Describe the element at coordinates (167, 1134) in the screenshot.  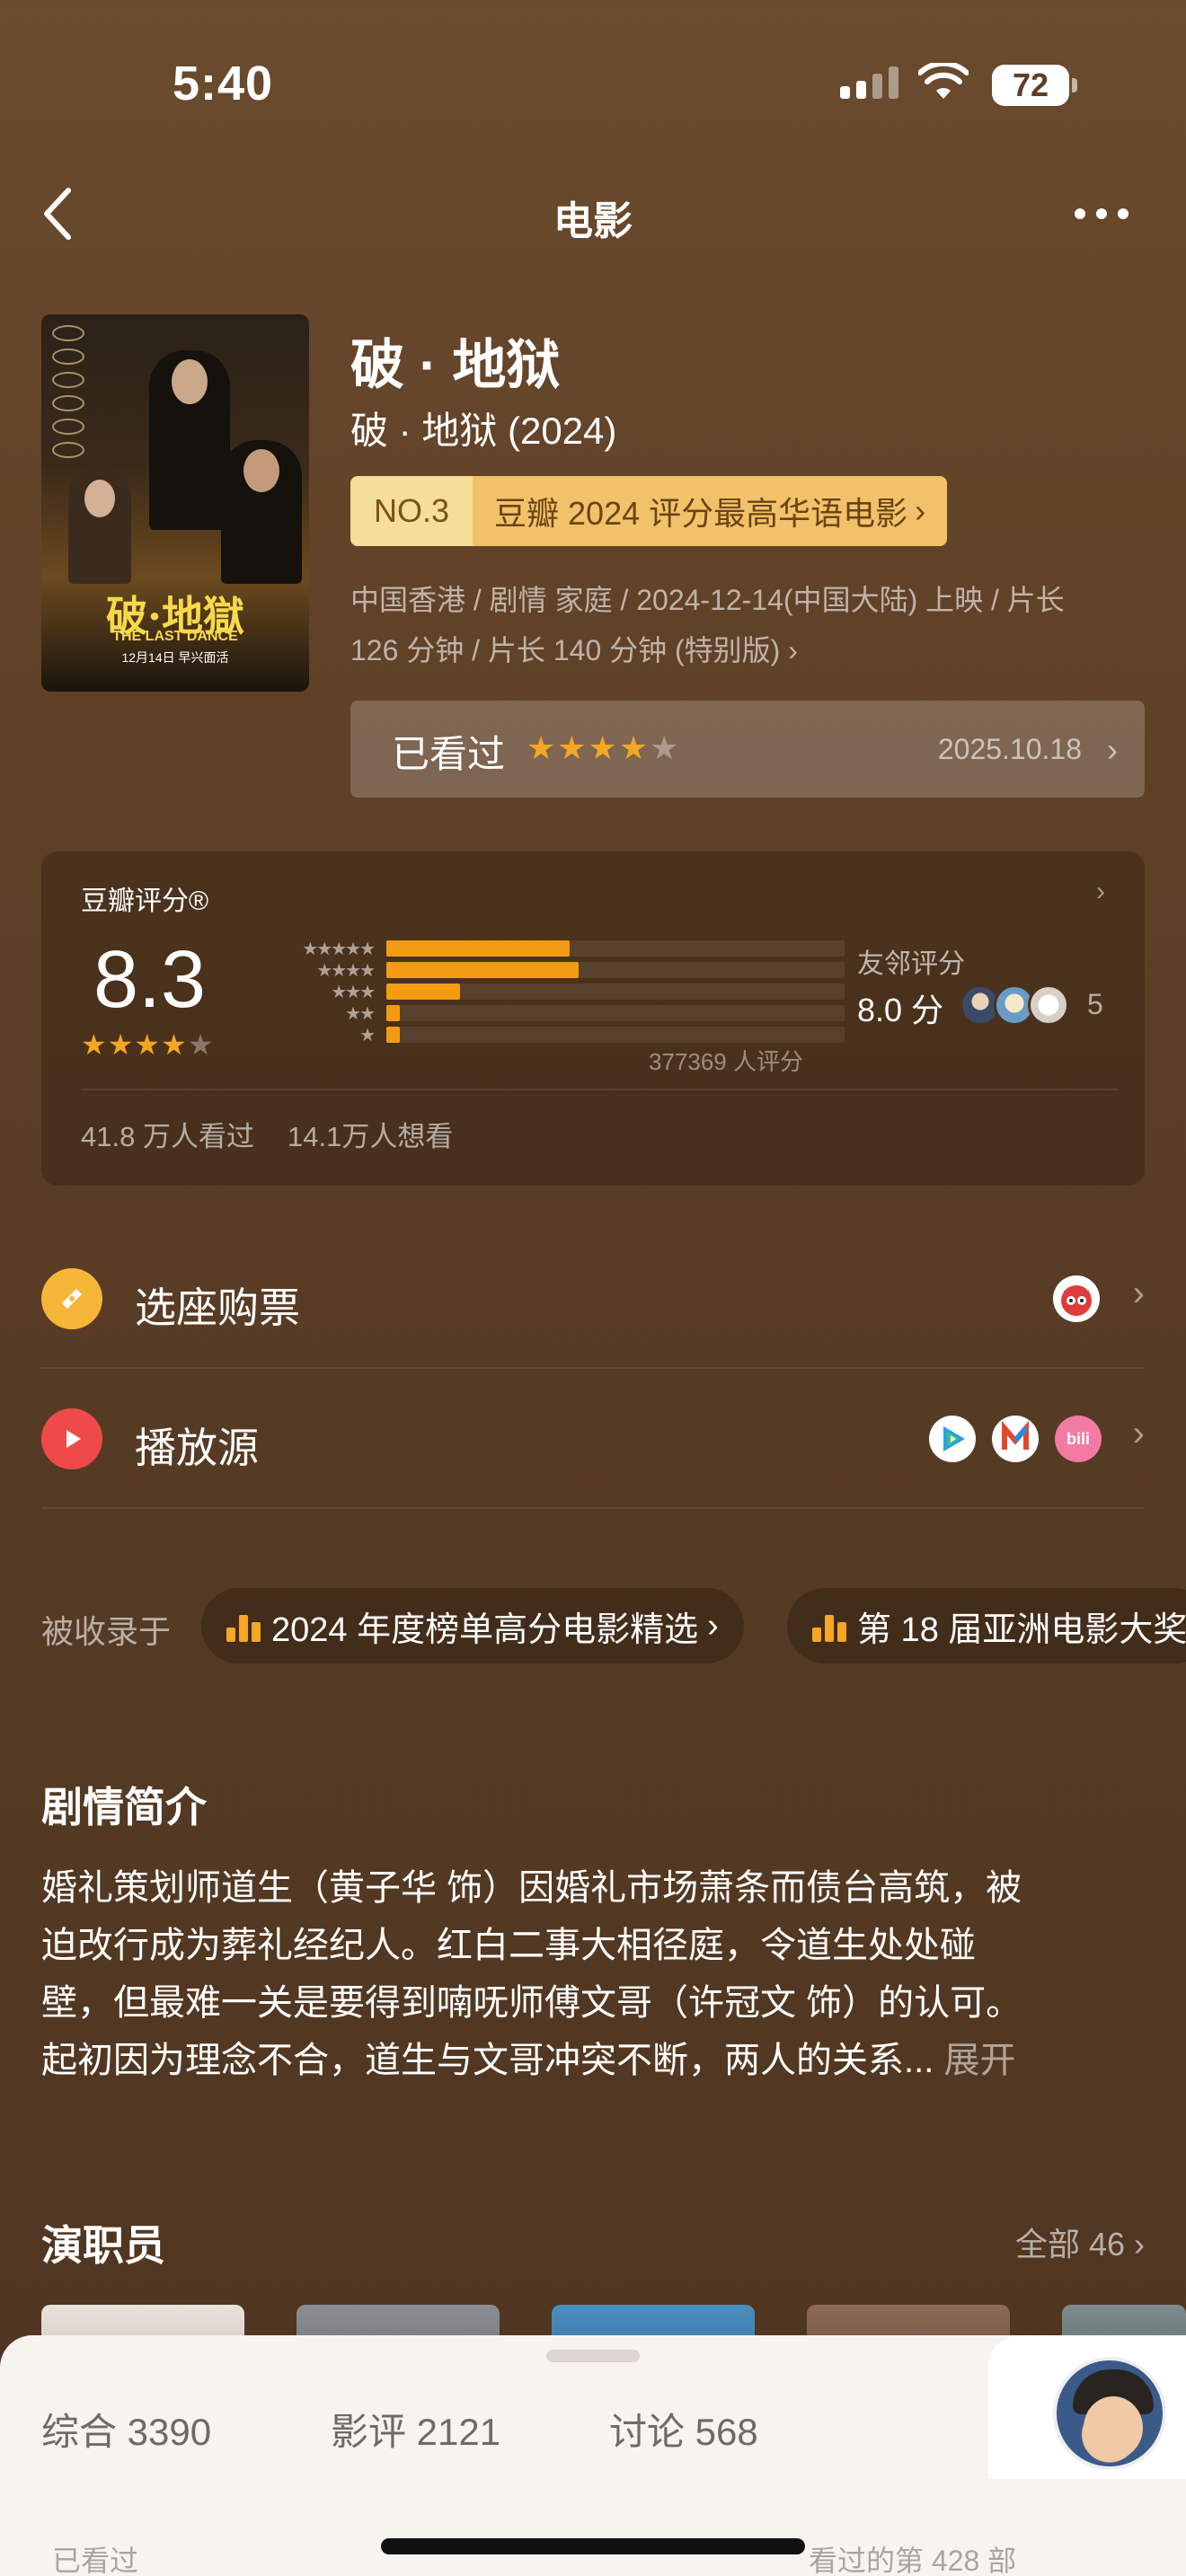
I see `seen-count: 41.8 万人看过` at that location.